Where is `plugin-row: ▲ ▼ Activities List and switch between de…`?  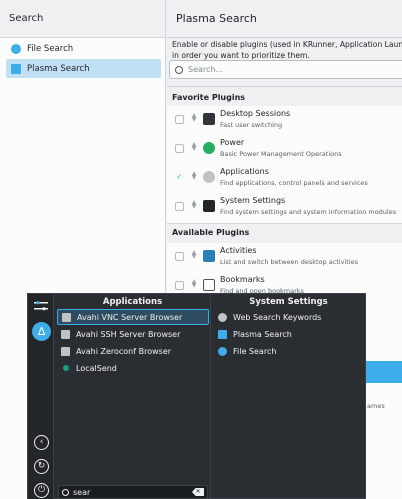
plugin-row: ▲ ▼ Activities List and switch between de… is located at coordinates (284, 257).